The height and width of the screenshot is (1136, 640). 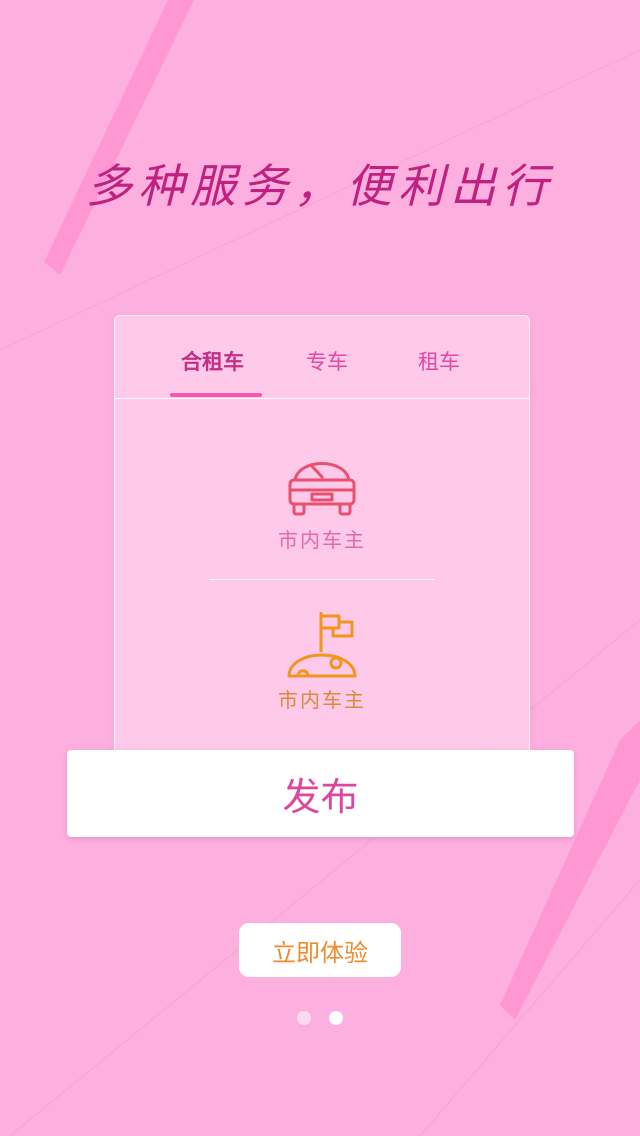 I want to click on try-now-button: 立即体验, so click(x=320, y=950).